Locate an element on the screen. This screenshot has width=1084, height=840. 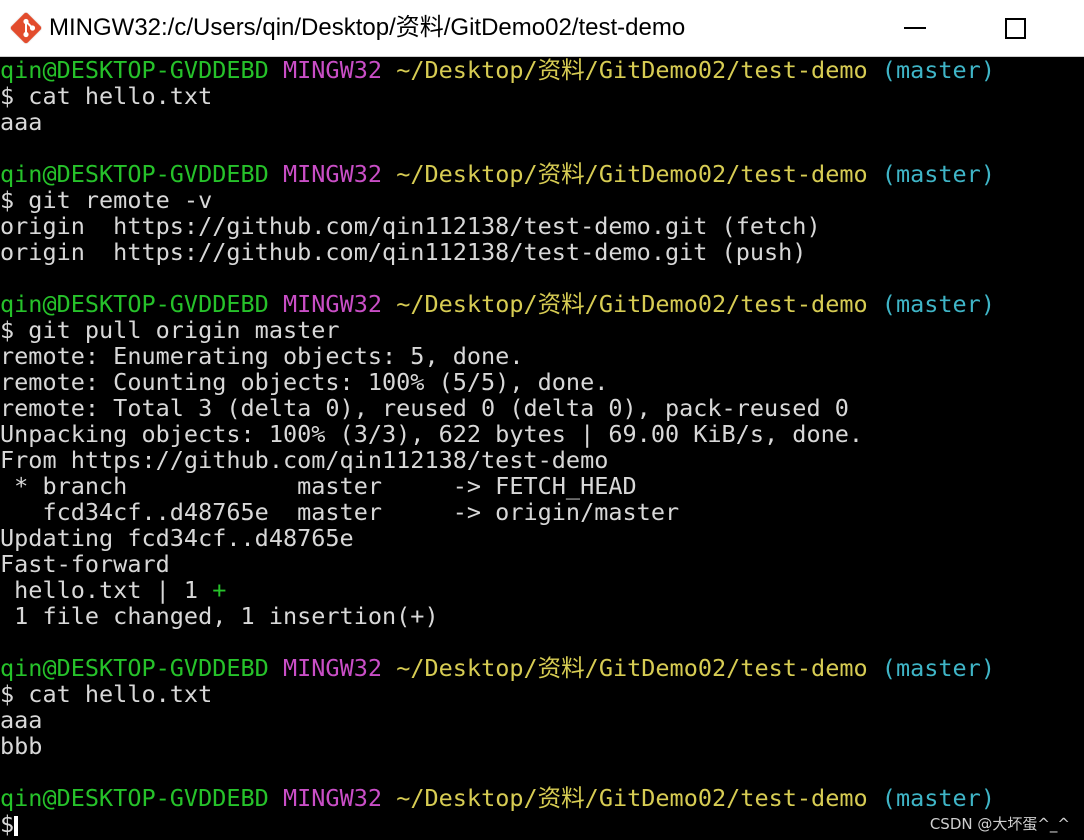
minimize-icon is located at coordinates (915, 28).